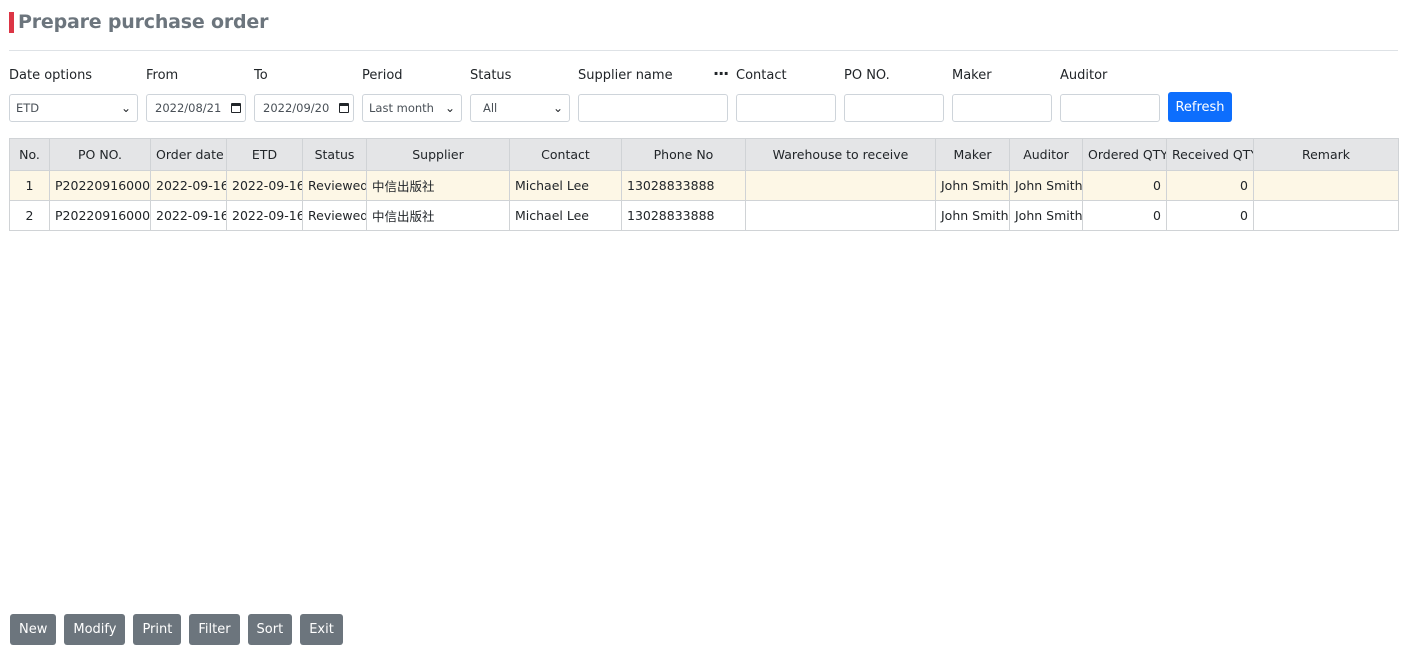  What do you see at coordinates (840, 154) in the screenshot?
I see `col-warehouse: Warehouse to receive` at bounding box center [840, 154].